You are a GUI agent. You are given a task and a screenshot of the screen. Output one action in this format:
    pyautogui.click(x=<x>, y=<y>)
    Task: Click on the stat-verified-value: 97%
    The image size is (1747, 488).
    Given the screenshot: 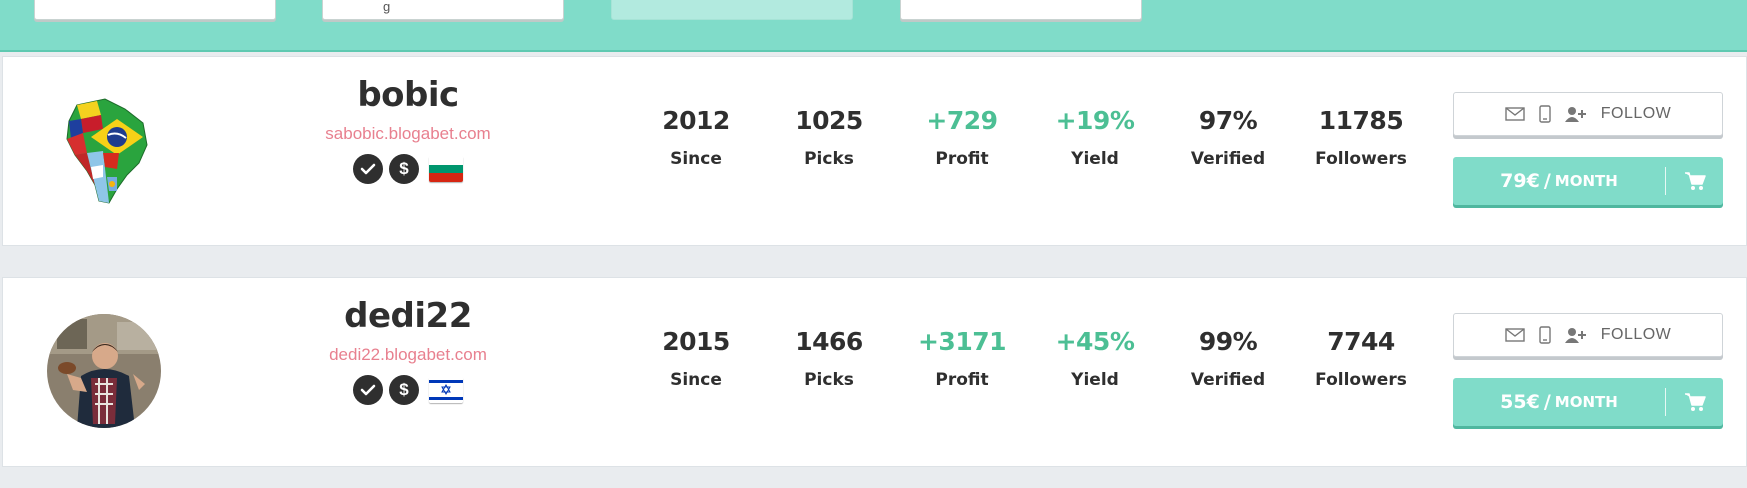 What is the action you would take?
    pyautogui.click(x=1228, y=120)
    